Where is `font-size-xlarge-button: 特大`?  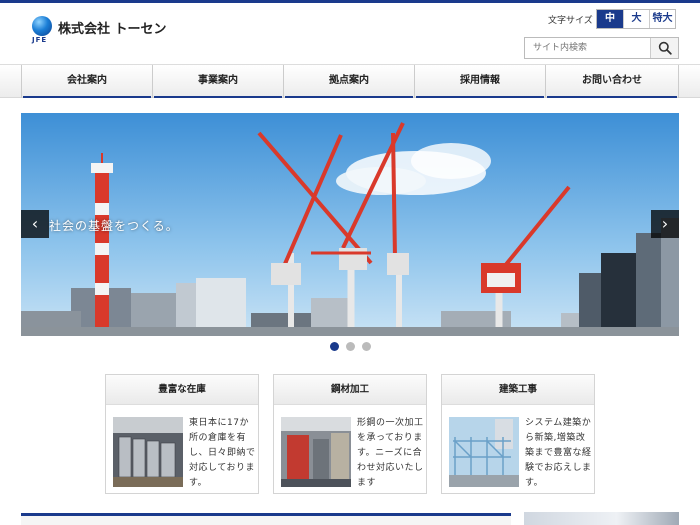 font-size-xlarge-button: 特大 is located at coordinates (662, 19).